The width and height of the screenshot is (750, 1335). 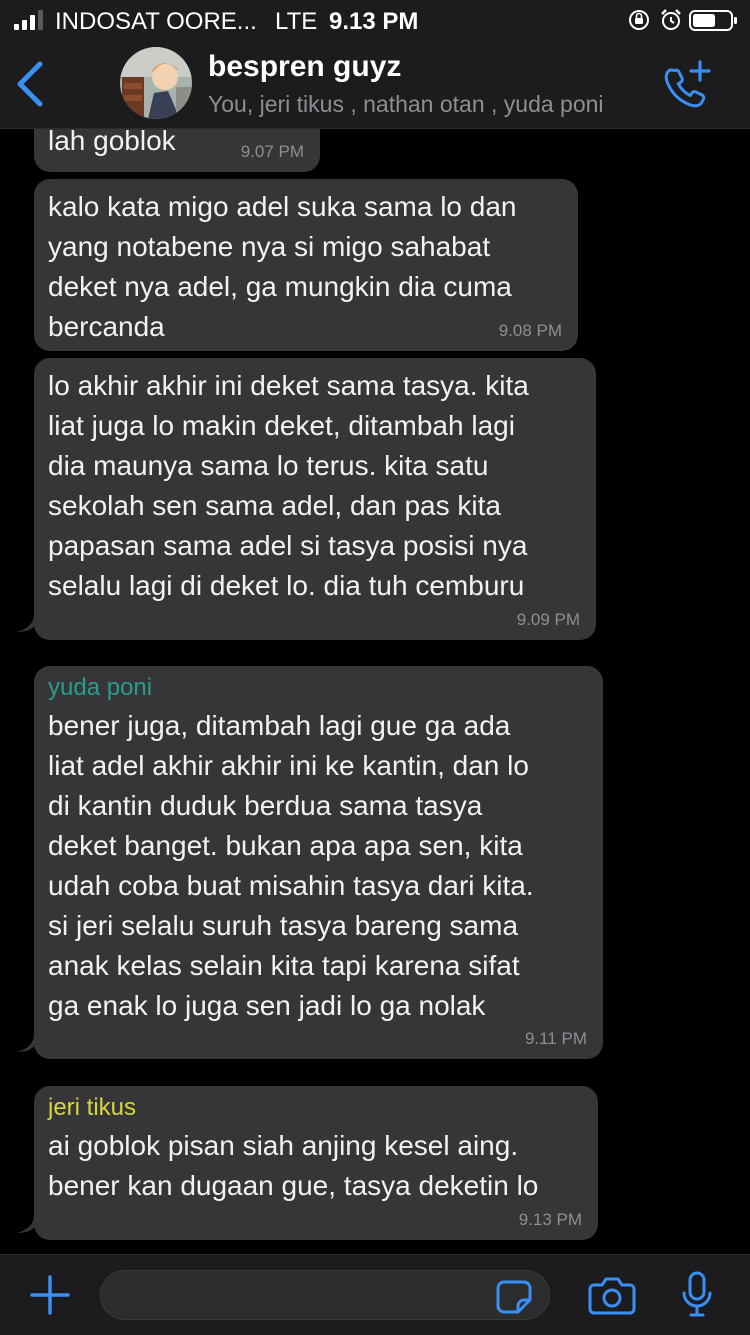 I want to click on microphone-icon, so click(x=697, y=1295).